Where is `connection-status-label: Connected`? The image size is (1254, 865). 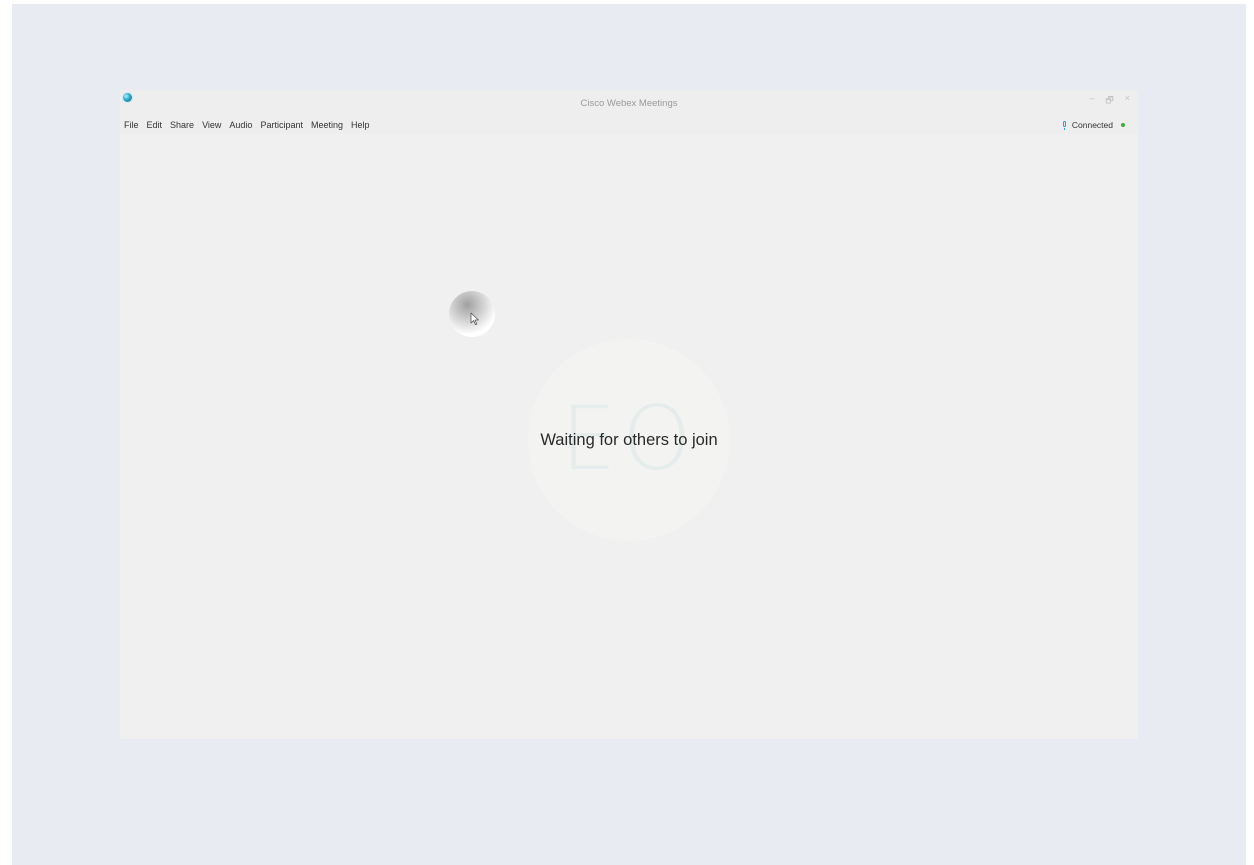
connection-status-label: Connected is located at coordinates (1092, 125).